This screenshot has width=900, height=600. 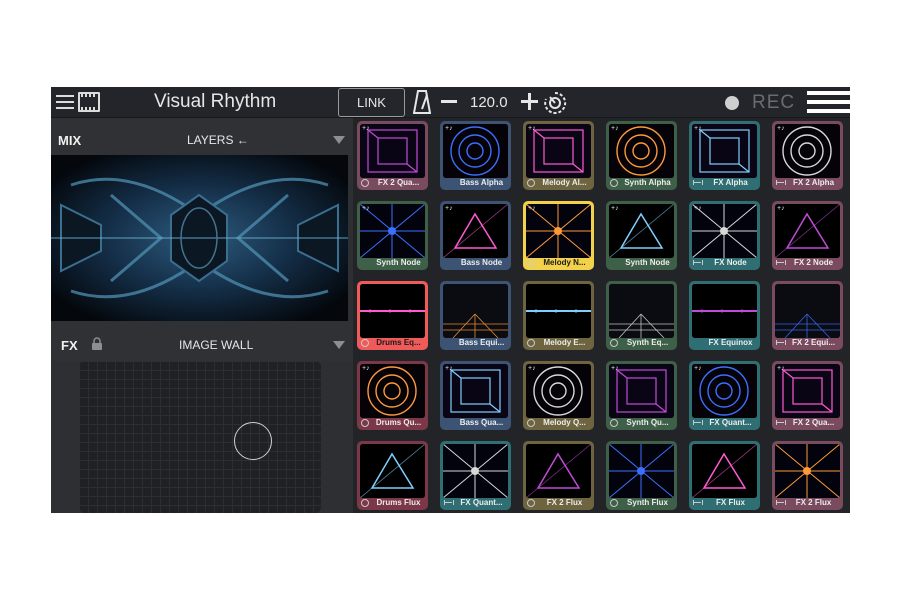 What do you see at coordinates (481, 262) in the screenshot?
I see `clip-name: Bass Node` at bounding box center [481, 262].